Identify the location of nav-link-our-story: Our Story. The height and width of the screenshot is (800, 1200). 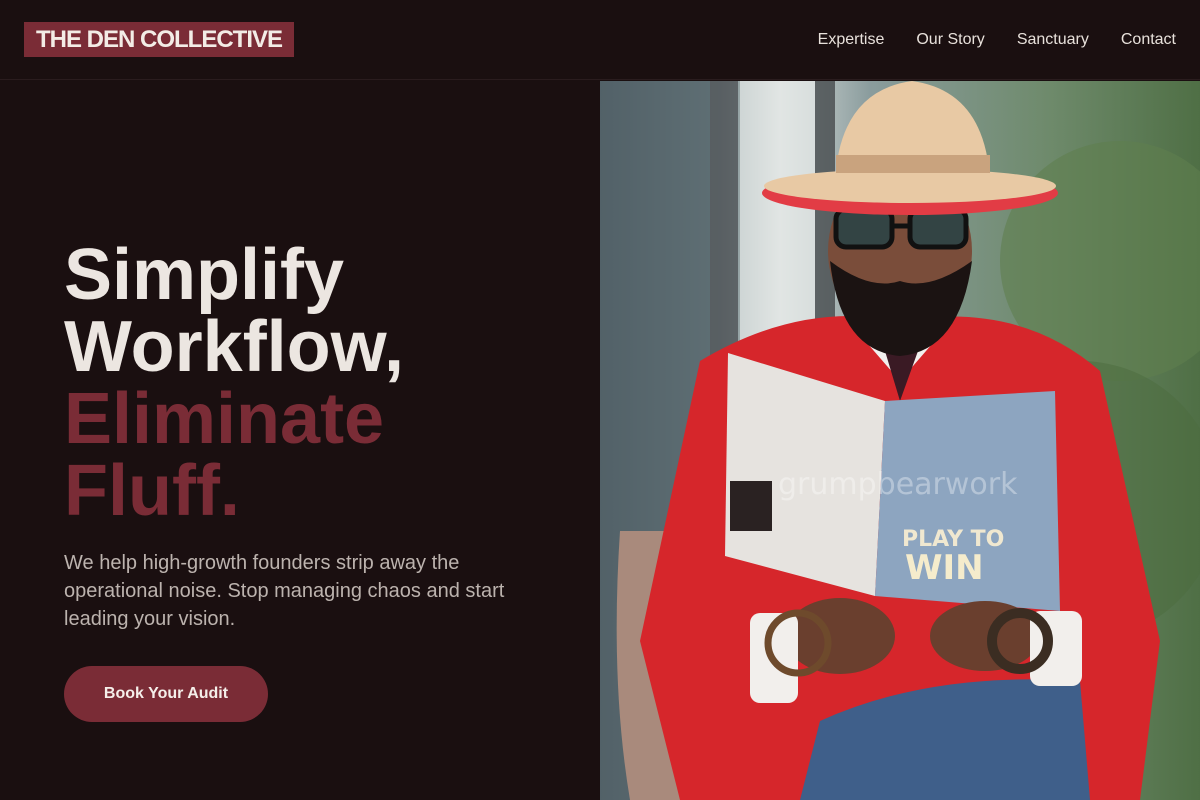
(950, 40).